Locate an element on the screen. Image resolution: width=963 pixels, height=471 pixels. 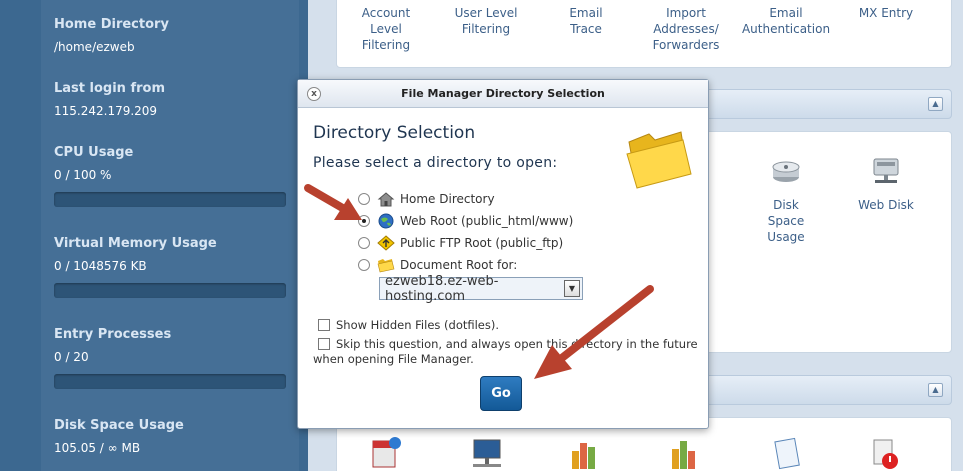
option-label: Document Root for: is located at coordinates (459, 265).